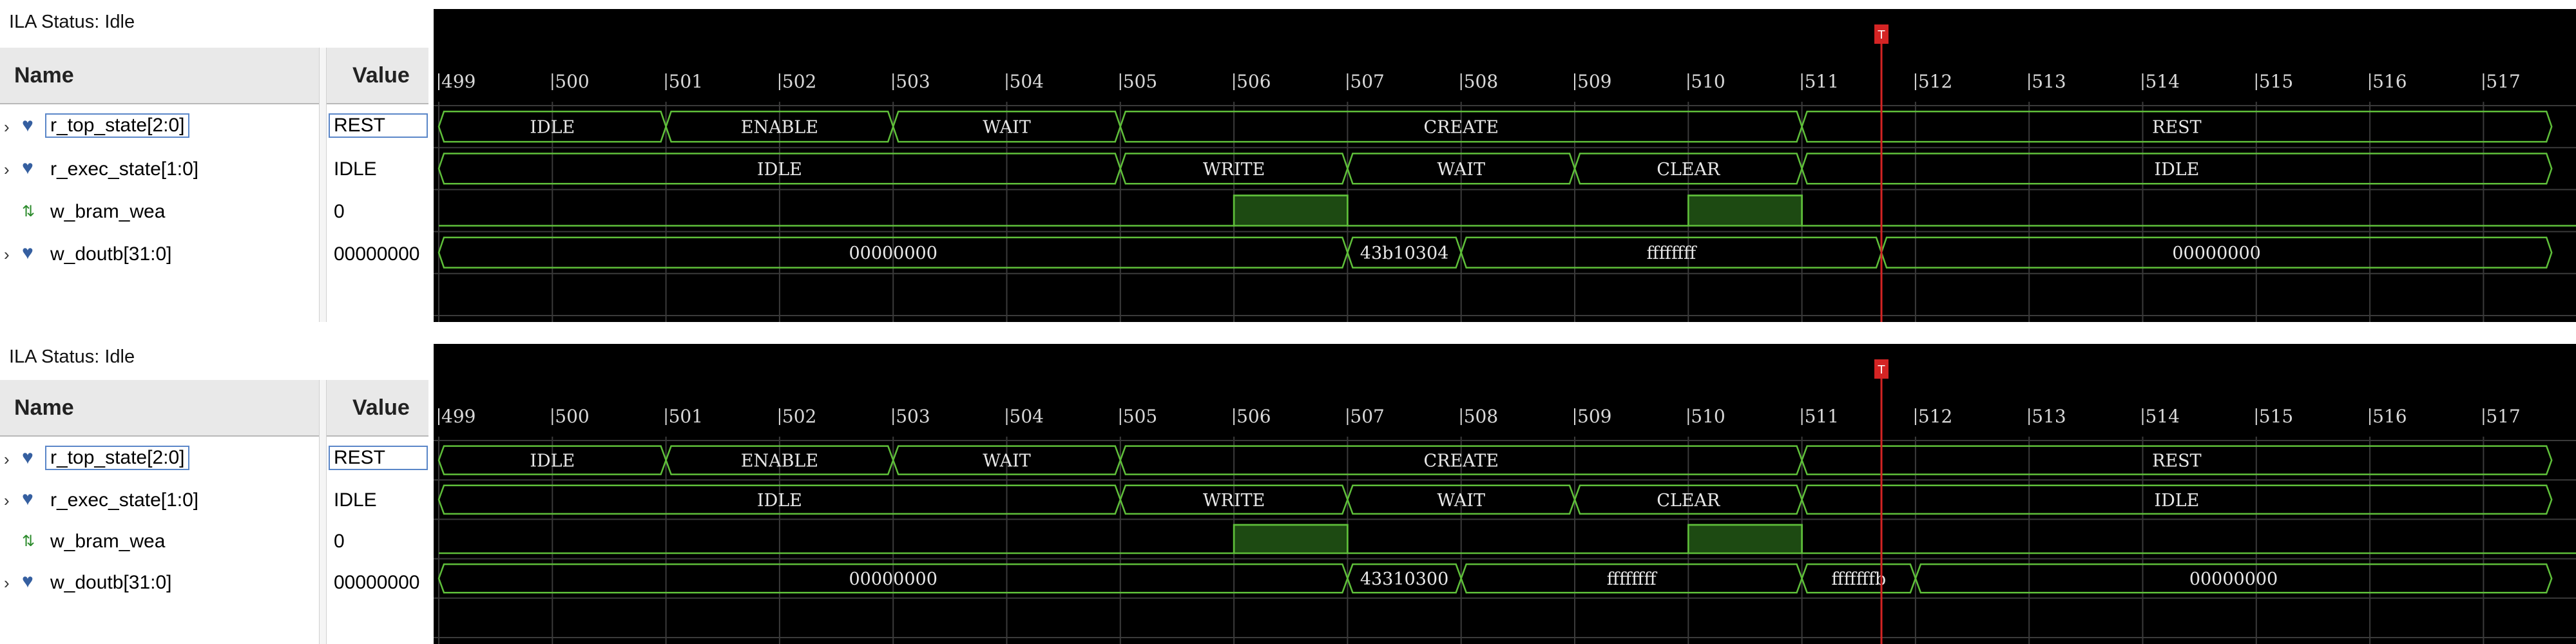 The width and height of the screenshot is (2576, 644). What do you see at coordinates (377, 254) in the screenshot?
I see `signal-value: 00000000` at bounding box center [377, 254].